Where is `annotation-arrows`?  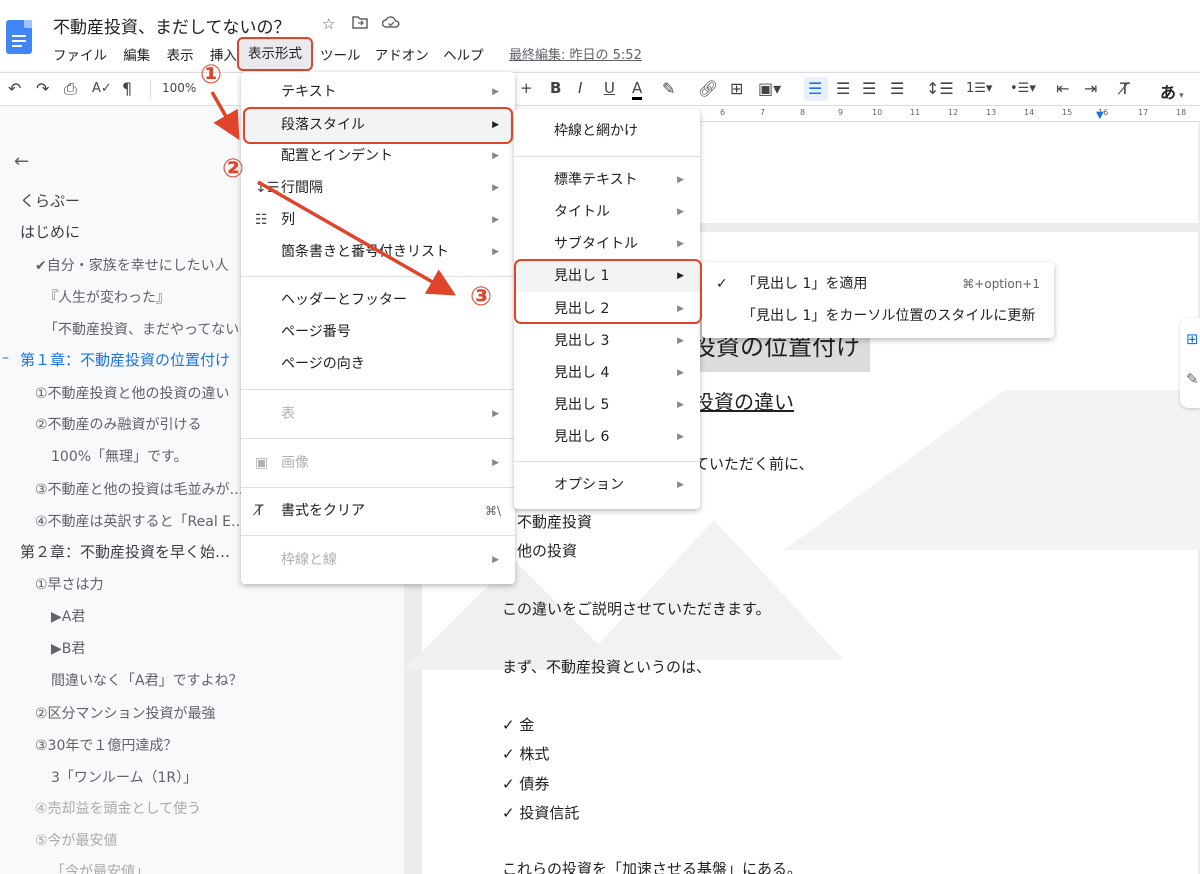 annotation-arrows is located at coordinates (333, 193).